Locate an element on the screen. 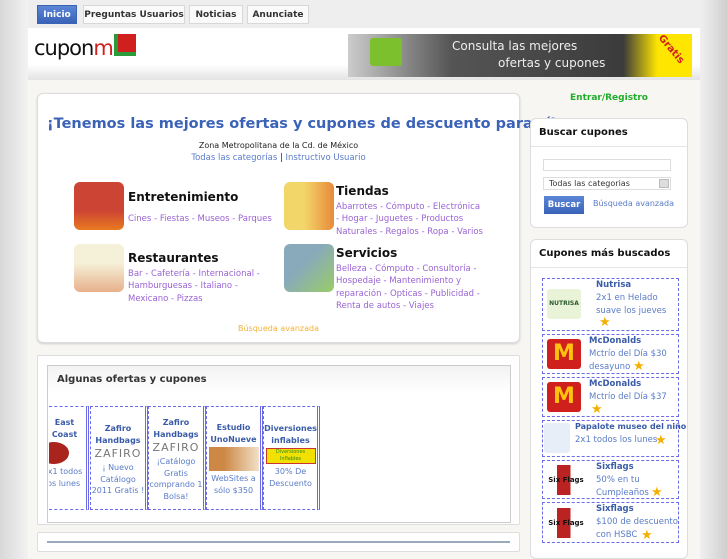 The height and width of the screenshot is (559, 727). category-title: Entretenimiento is located at coordinates (183, 197).